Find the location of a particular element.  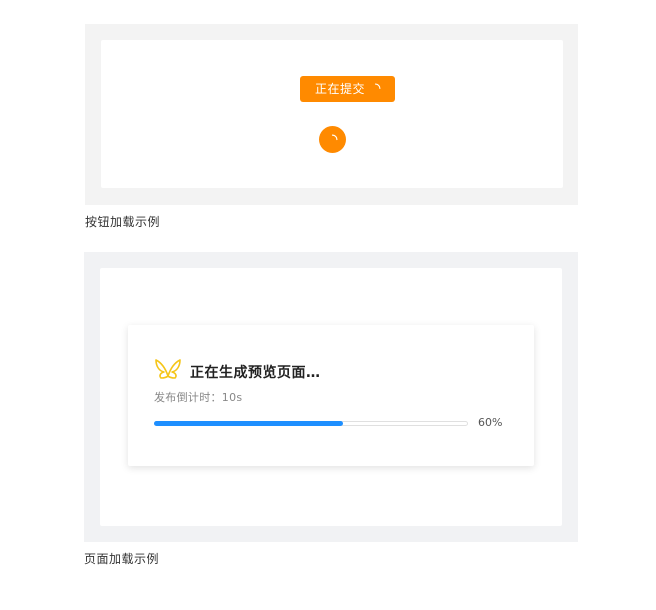

countdown-text: 发布倒计时：10s is located at coordinates (198, 397).